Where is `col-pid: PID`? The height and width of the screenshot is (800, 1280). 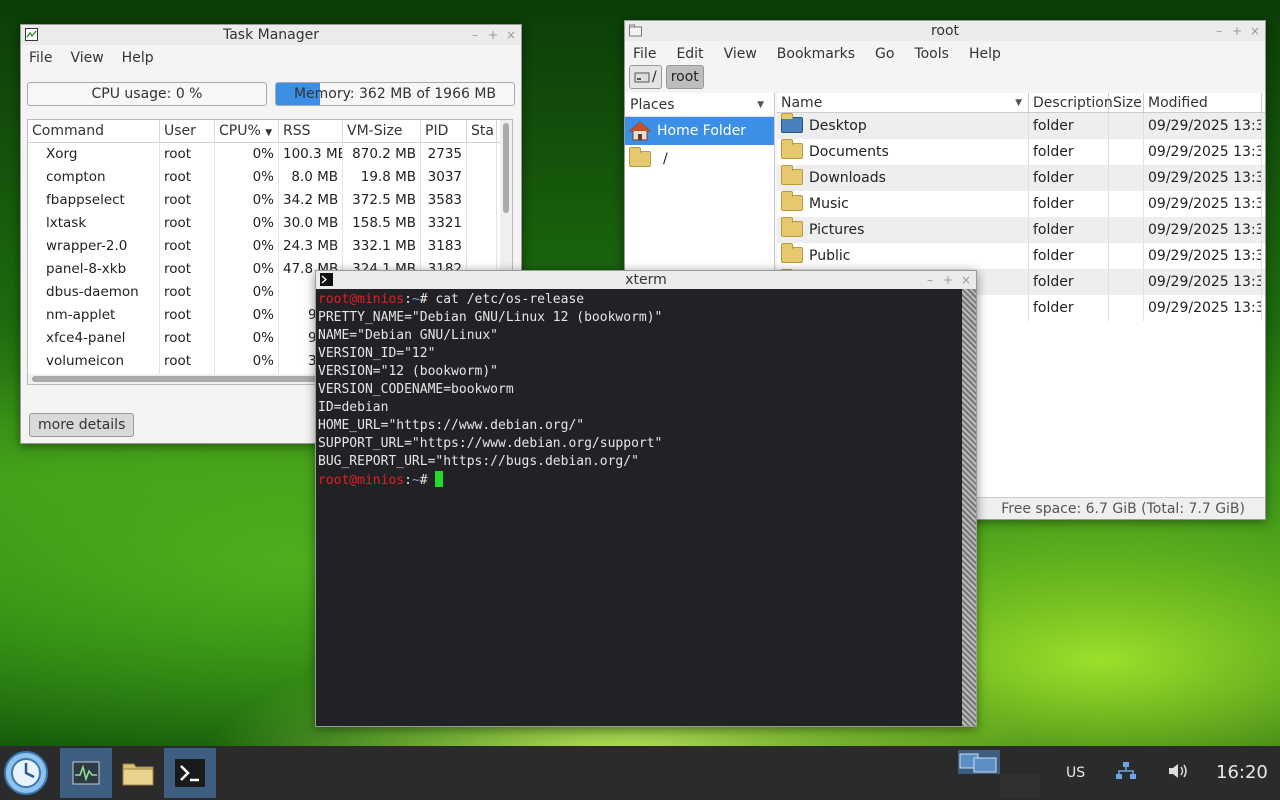 col-pid: PID is located at coordinates (444, 131).